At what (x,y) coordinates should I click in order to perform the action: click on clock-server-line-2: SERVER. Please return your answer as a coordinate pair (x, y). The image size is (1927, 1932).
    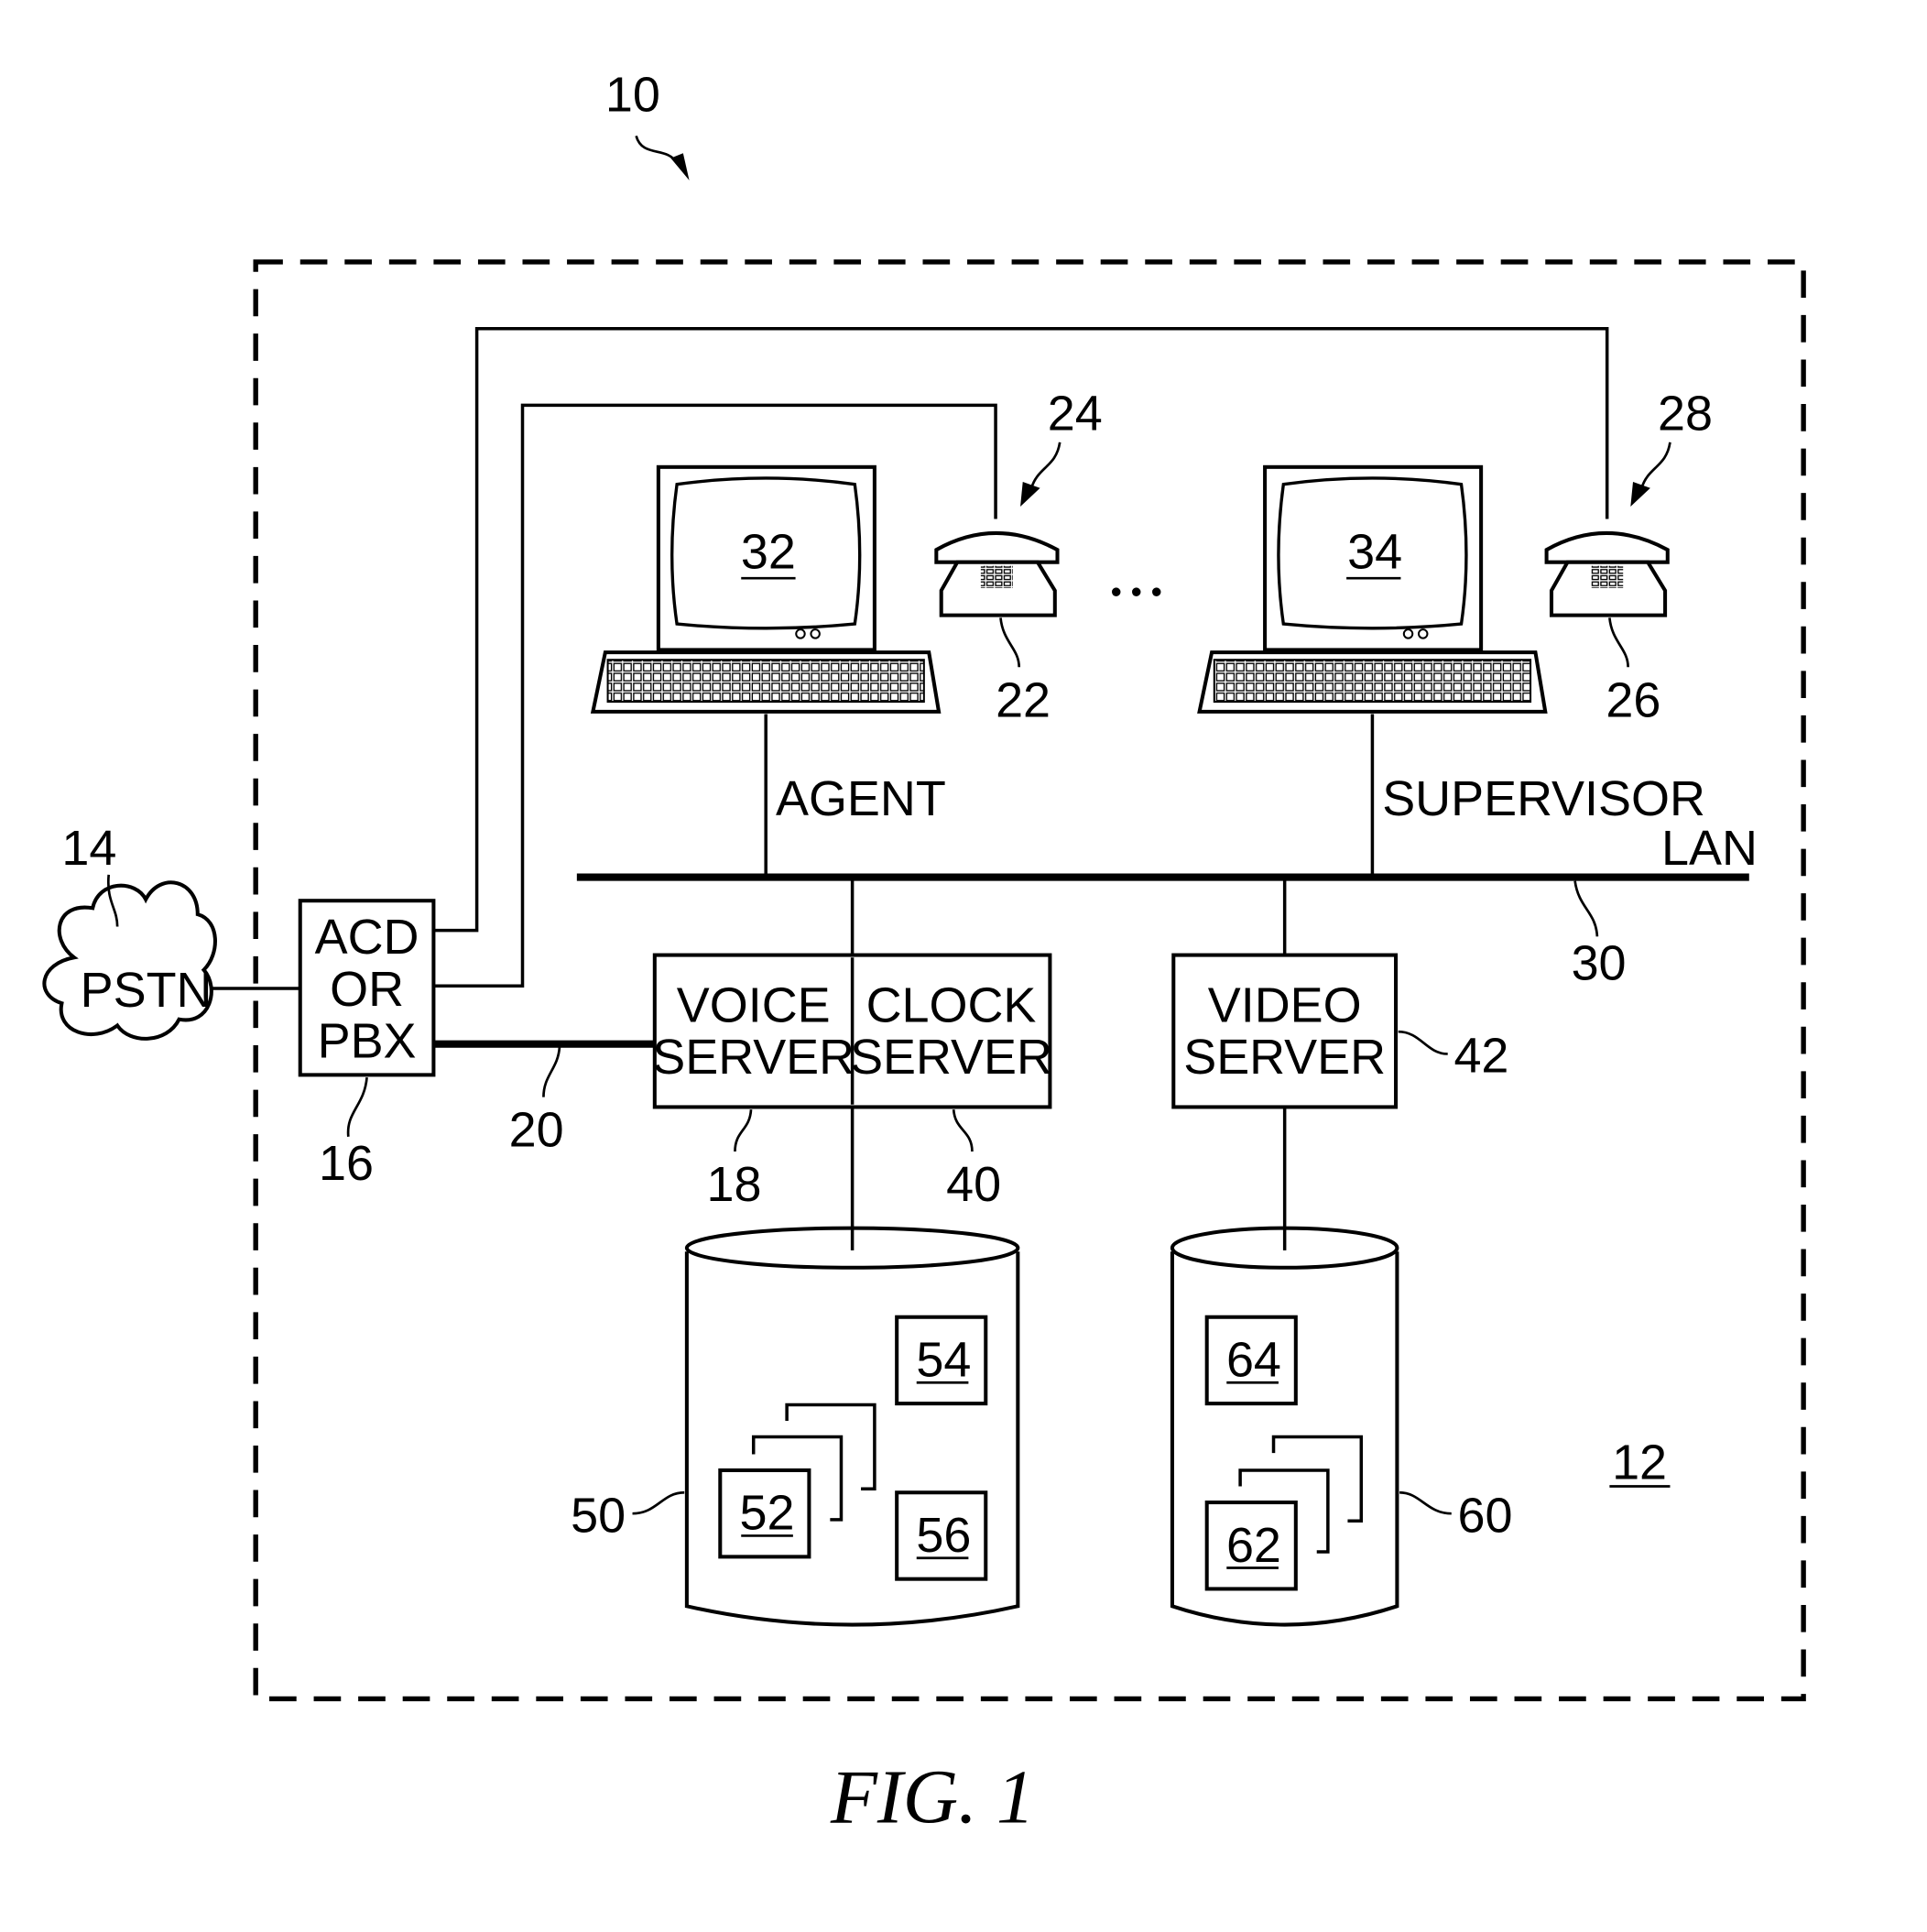
    Looking at the image, I should click on (951, 1057).